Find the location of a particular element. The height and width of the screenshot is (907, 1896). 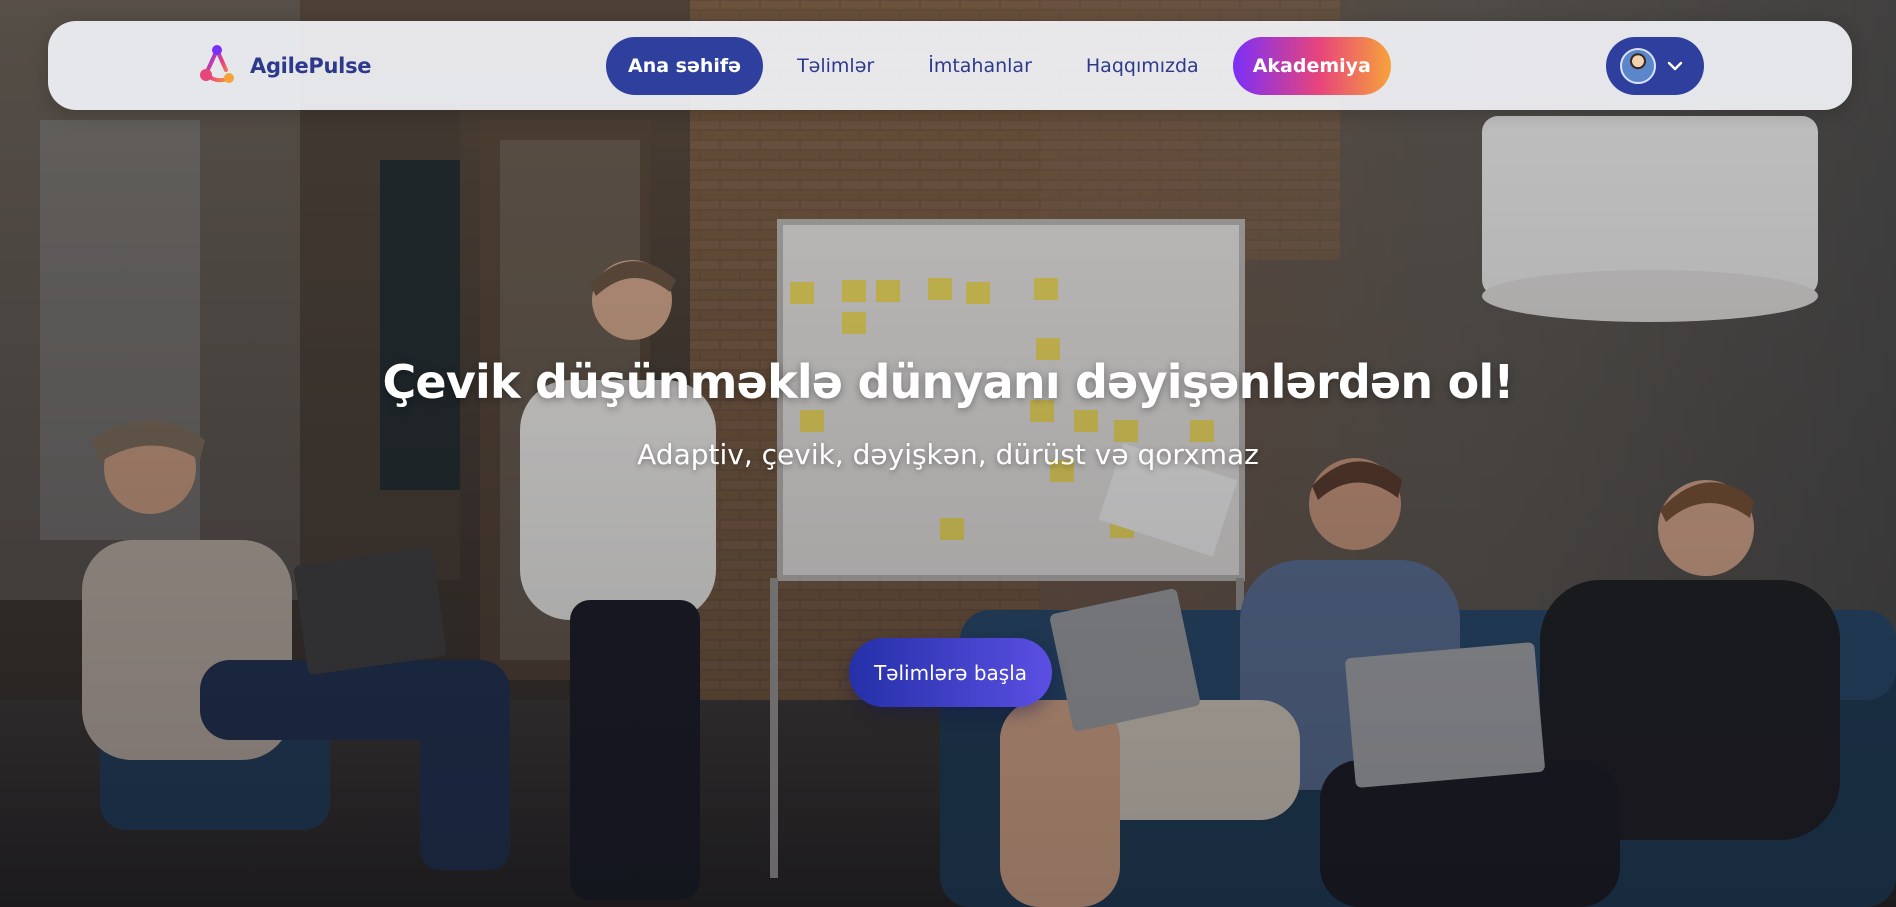

nav-exams: İmtahanlar is located at coordinates (980, 66).